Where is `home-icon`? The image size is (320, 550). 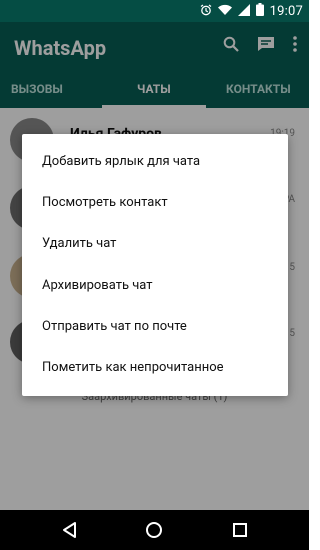 home-icon is located at coordinates (154, 530).